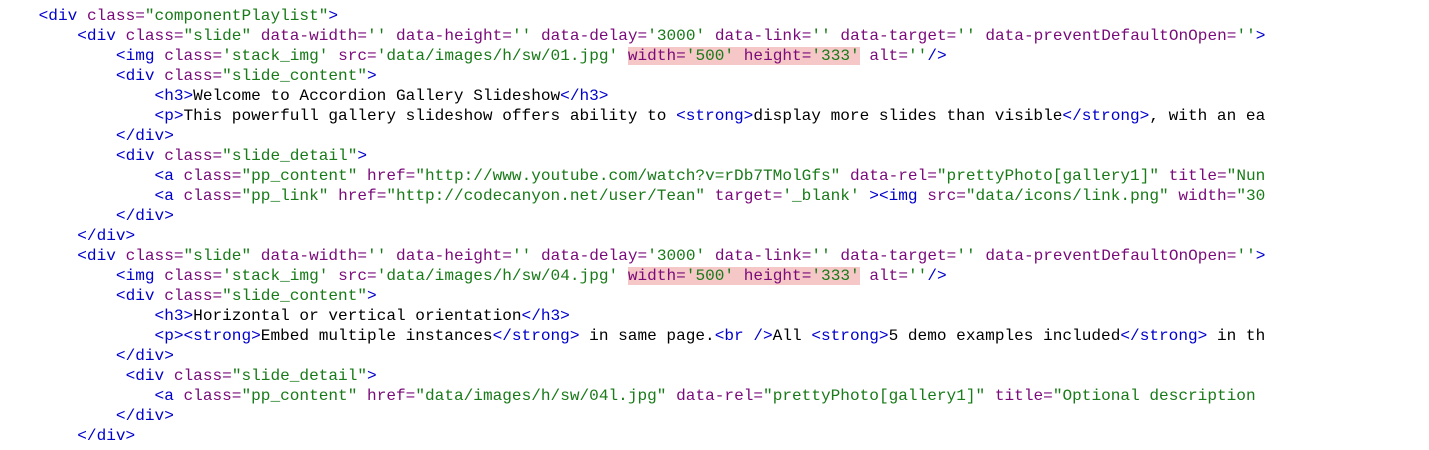  Describe the element at coordinates (207, 336) in the screenshot. I see `markup-tag: <p><strong>` at that location.